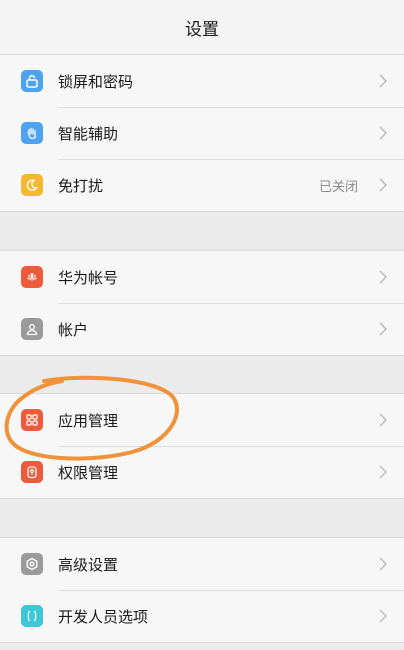 The width and height of the screenshot is (404, 650). I want to click on settings-item-label: 免打扰, so click(81, 185).